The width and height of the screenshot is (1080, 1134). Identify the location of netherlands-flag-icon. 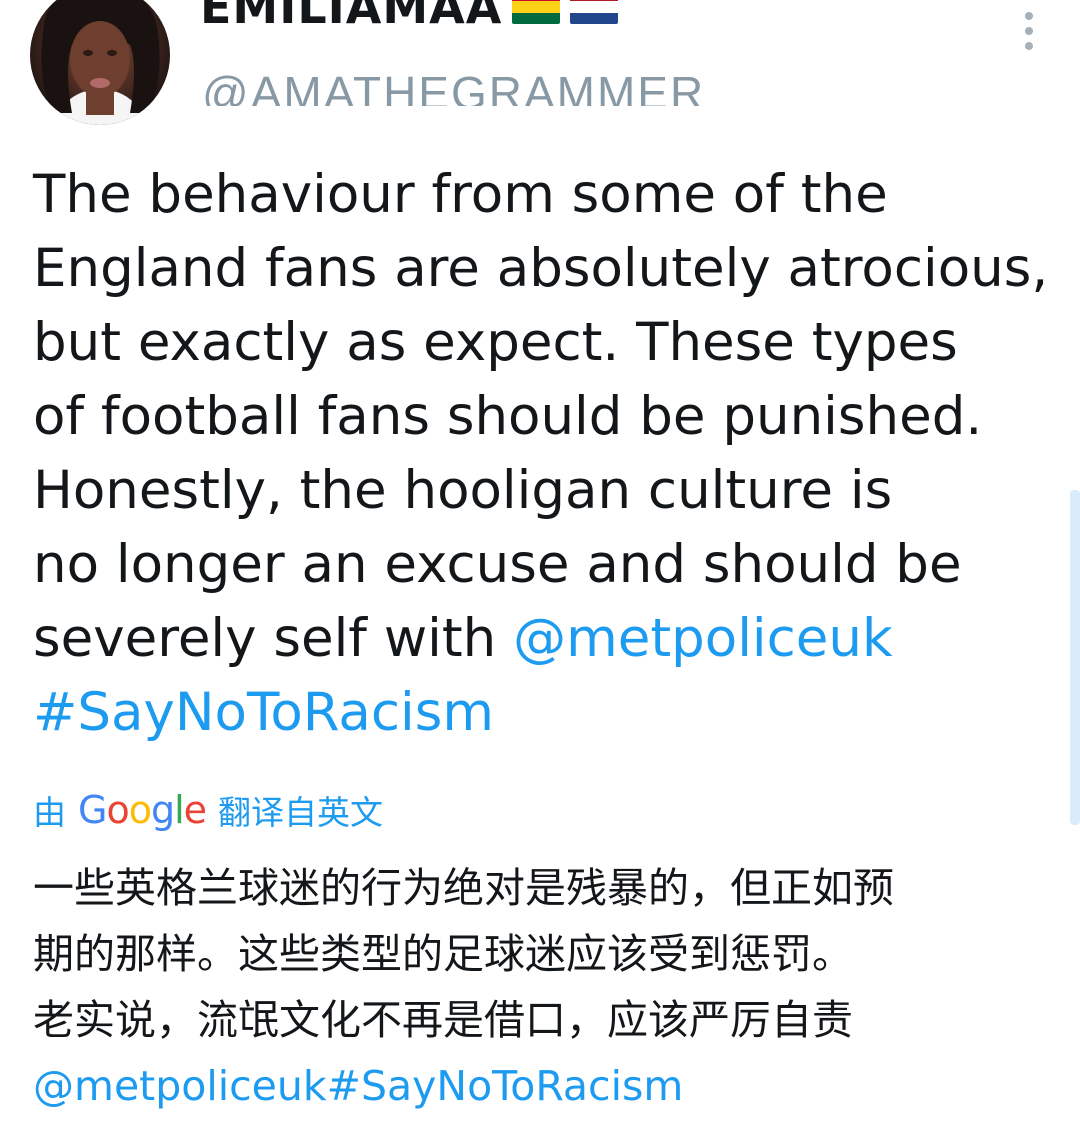
(594, 12).